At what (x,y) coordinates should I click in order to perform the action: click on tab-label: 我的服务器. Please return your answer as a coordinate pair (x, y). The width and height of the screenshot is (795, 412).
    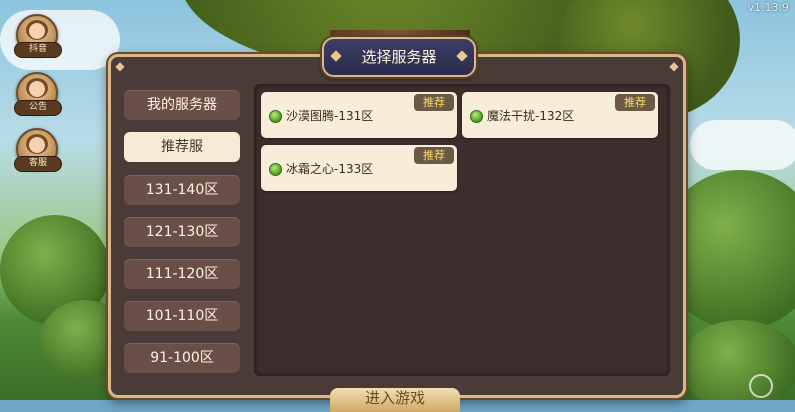
    Looking at the image, I should click on (182, 105).